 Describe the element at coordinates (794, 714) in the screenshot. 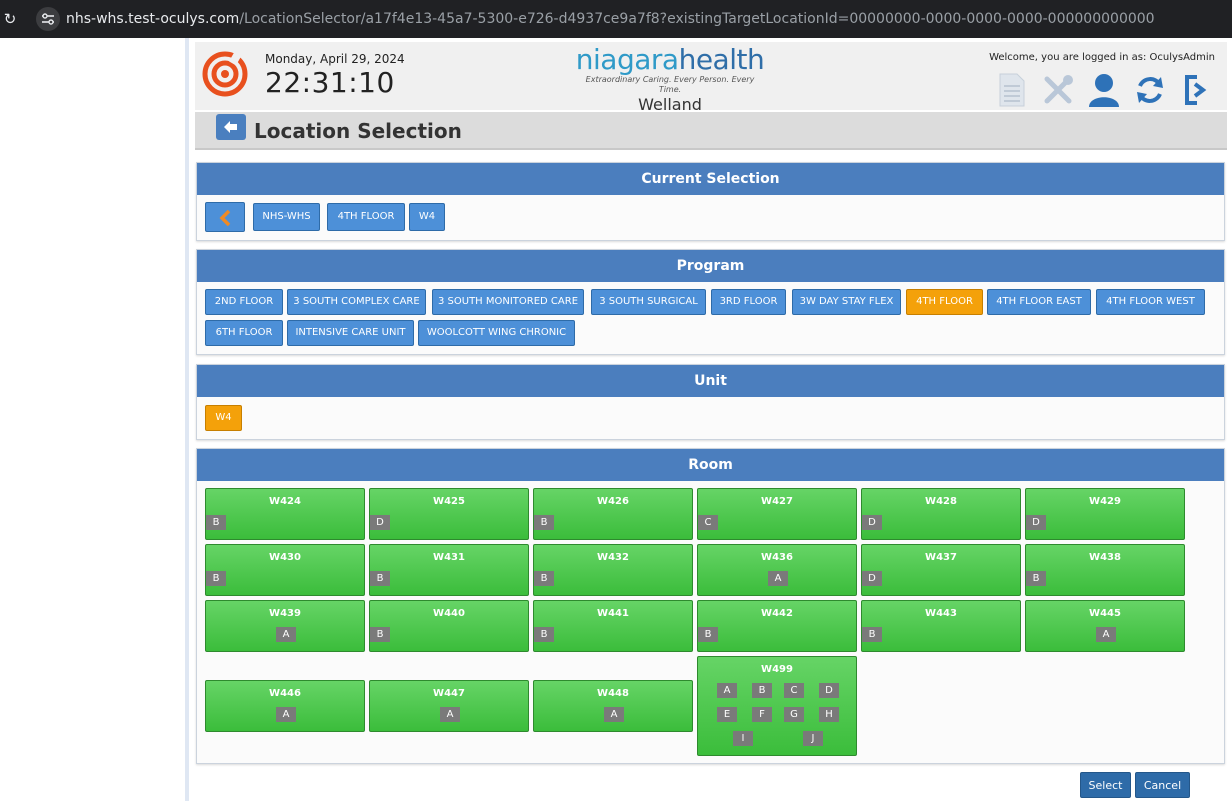

I see `bed-w499-g: G` at that location.